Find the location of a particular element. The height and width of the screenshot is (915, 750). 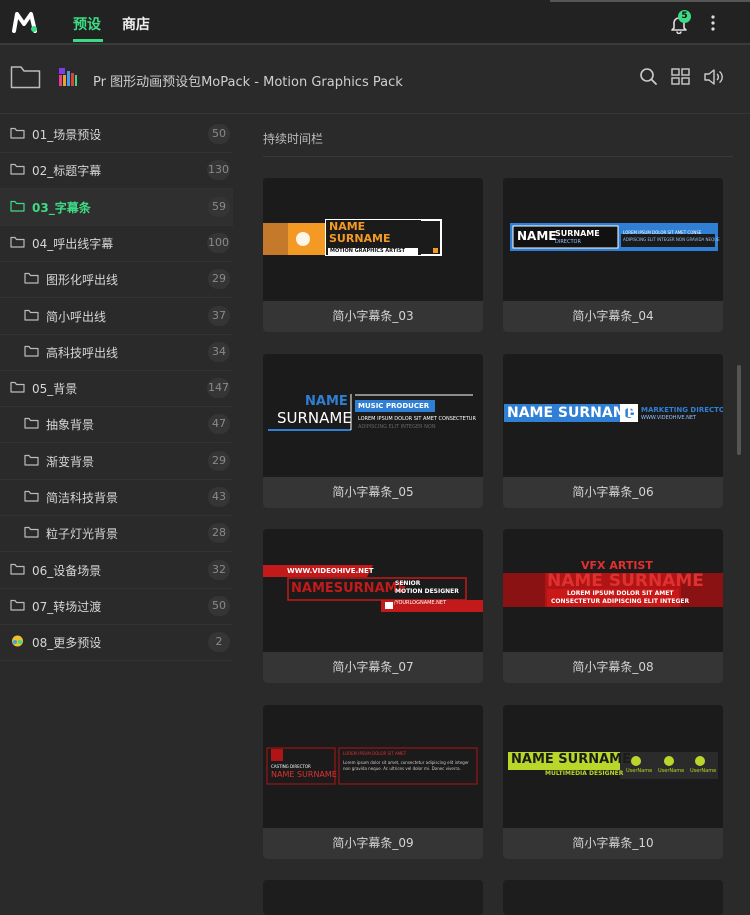

sidebar-item: 05_背景 147 is located at coordinates (116, 389).